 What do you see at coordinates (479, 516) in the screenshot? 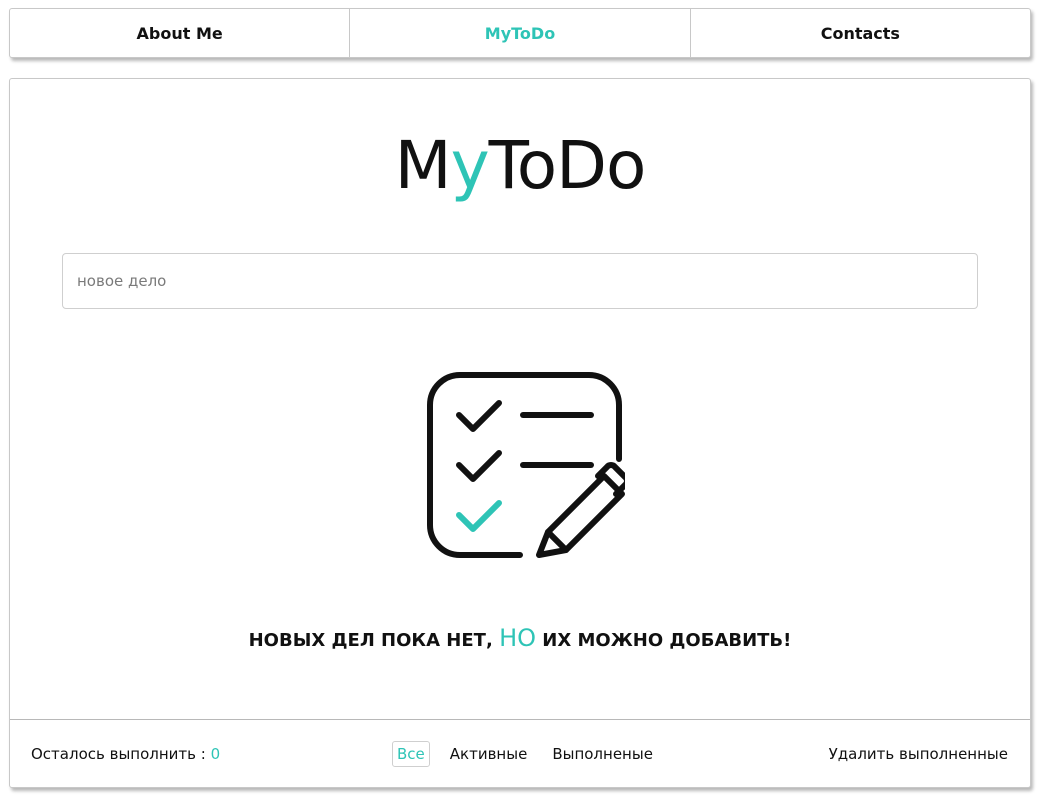
I see `done-check-mark` at bounding box center [479, 516].